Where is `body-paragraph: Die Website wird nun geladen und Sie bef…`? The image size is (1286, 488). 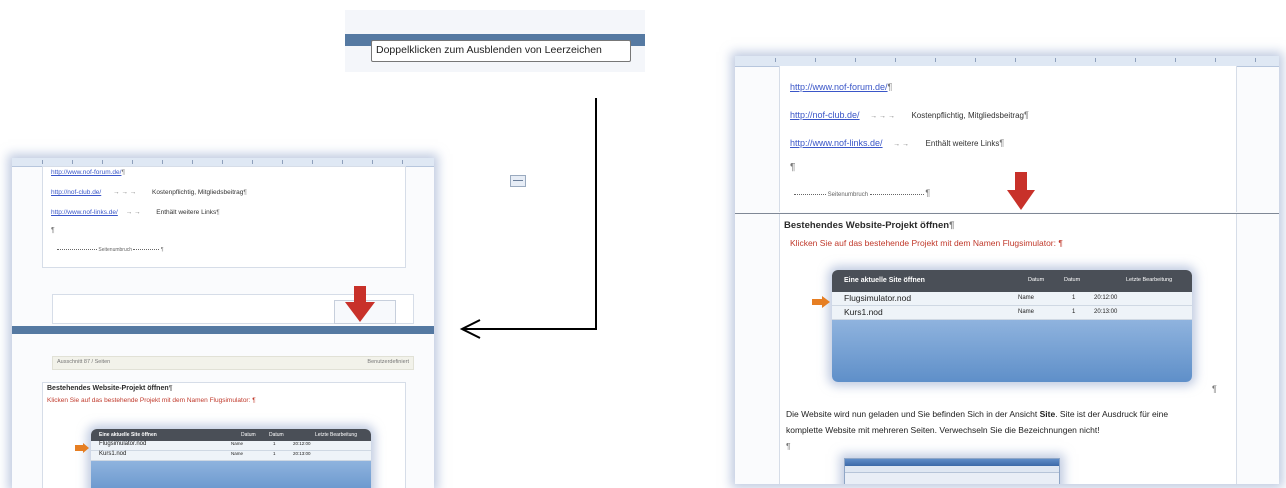 body-paragraph: Die Website wird nun geladen und Sie bef… is located at coordinates (977, 430).